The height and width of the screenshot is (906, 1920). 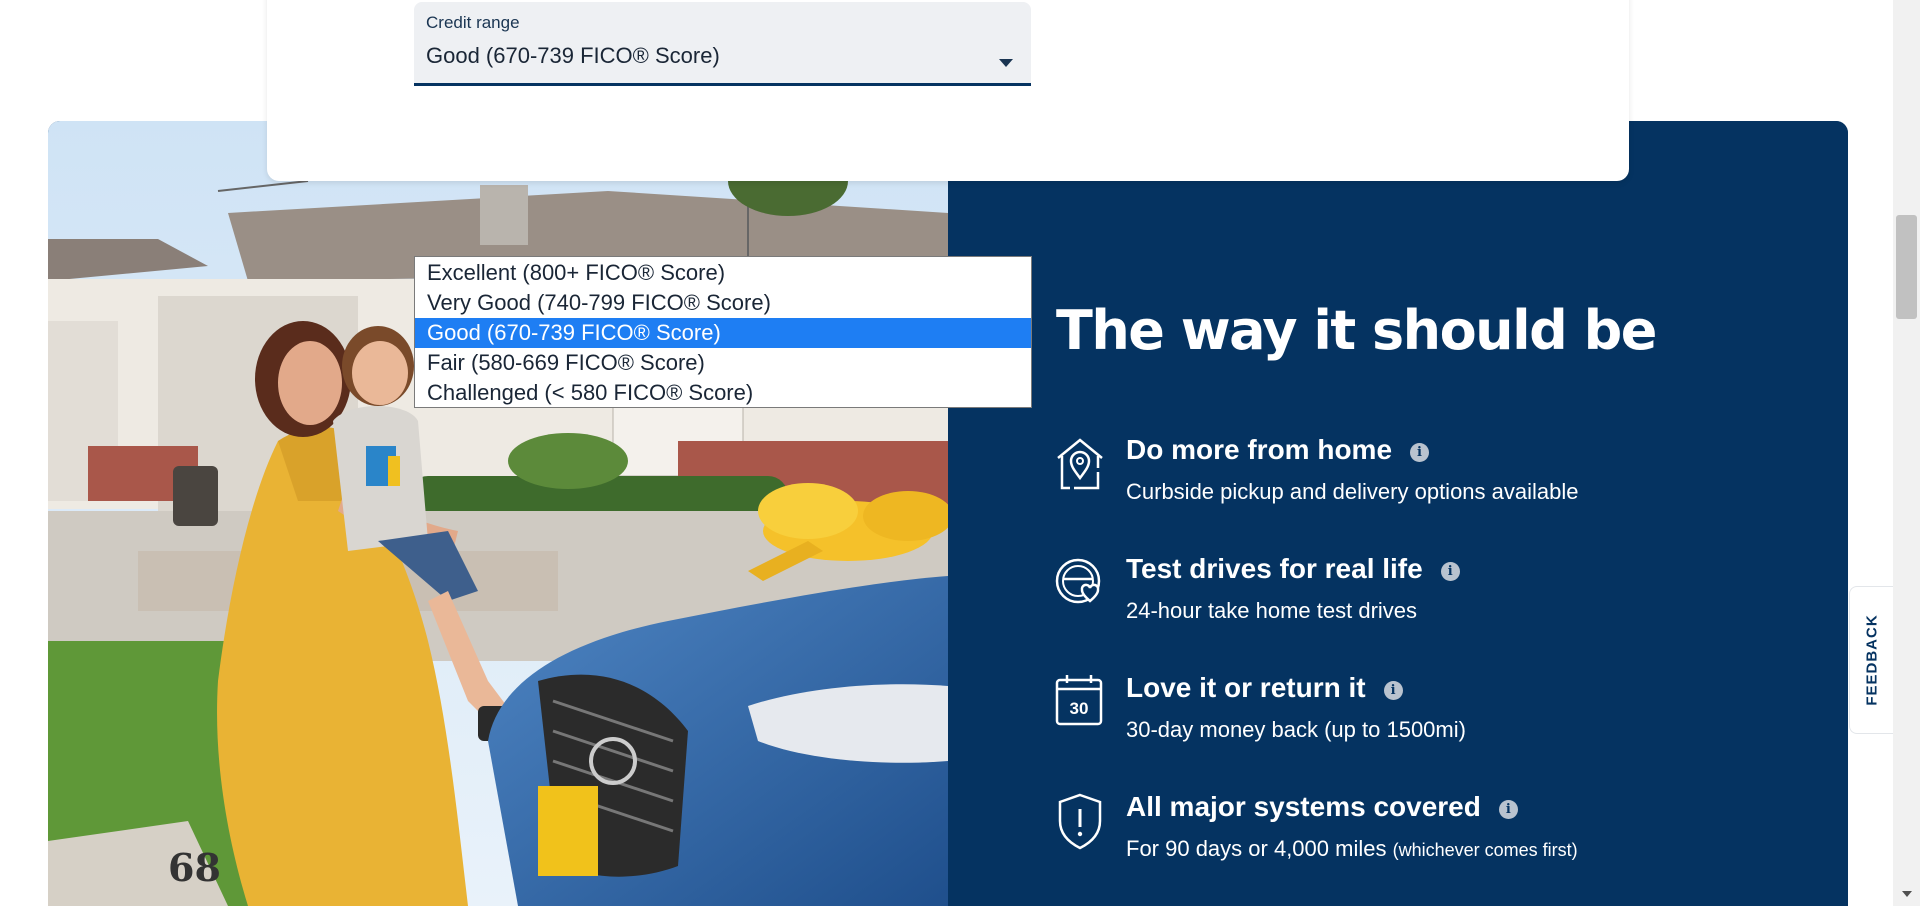 I want to click on feature-description-note: (whichever comes first), so click(x=1485, y=850).